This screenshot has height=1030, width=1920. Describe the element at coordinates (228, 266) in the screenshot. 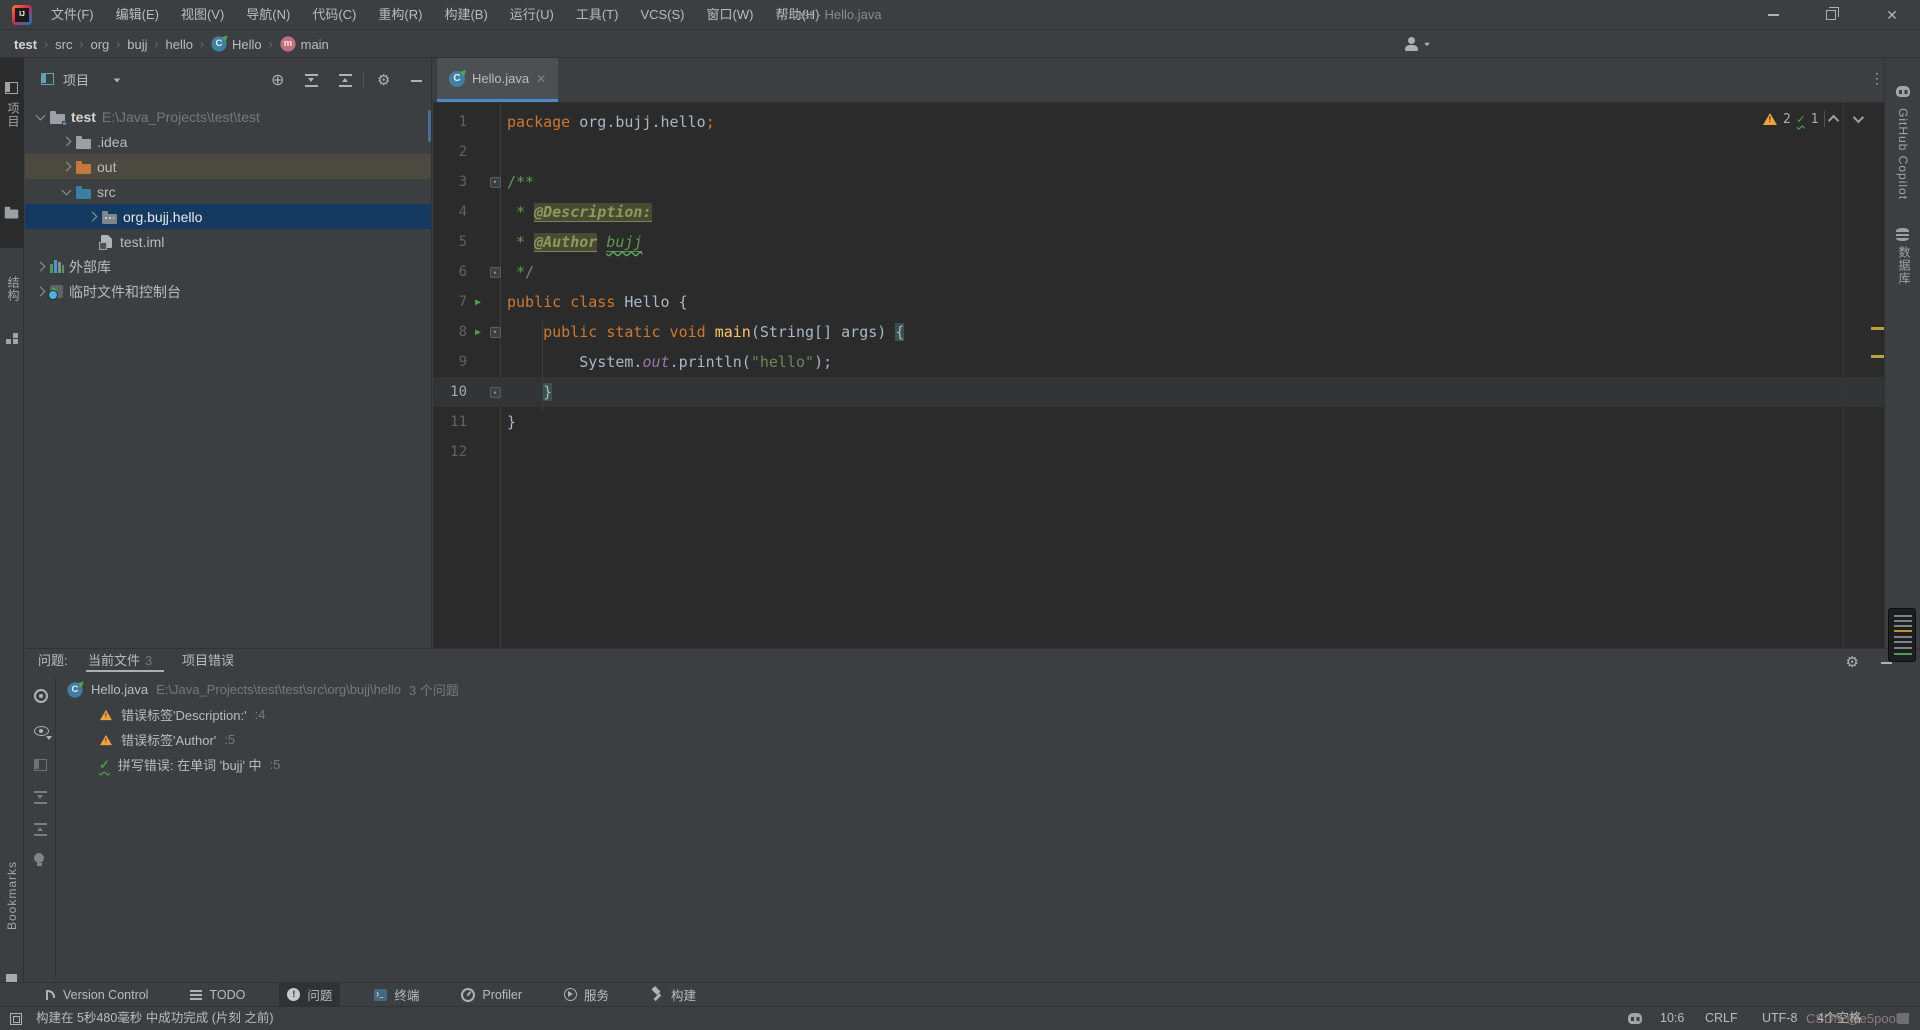

I see `tree-row----: 外部库` at that location.